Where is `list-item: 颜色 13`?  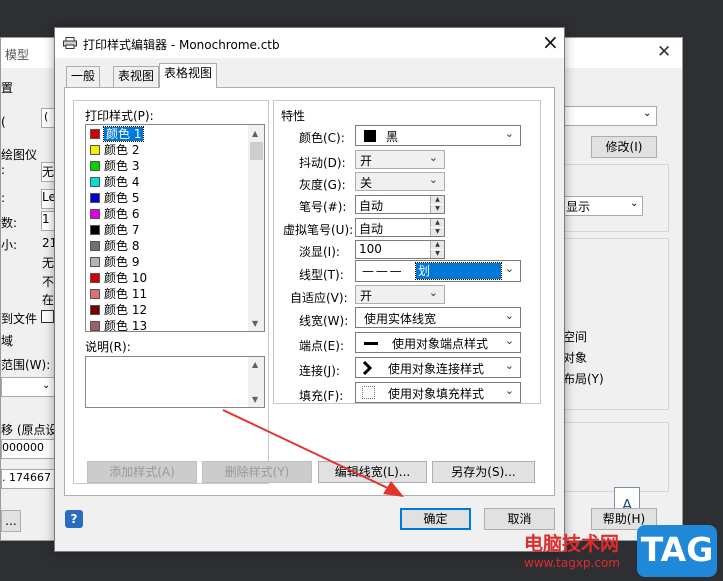
list-item: 颜色 13 is located at coordinates (168, 325).